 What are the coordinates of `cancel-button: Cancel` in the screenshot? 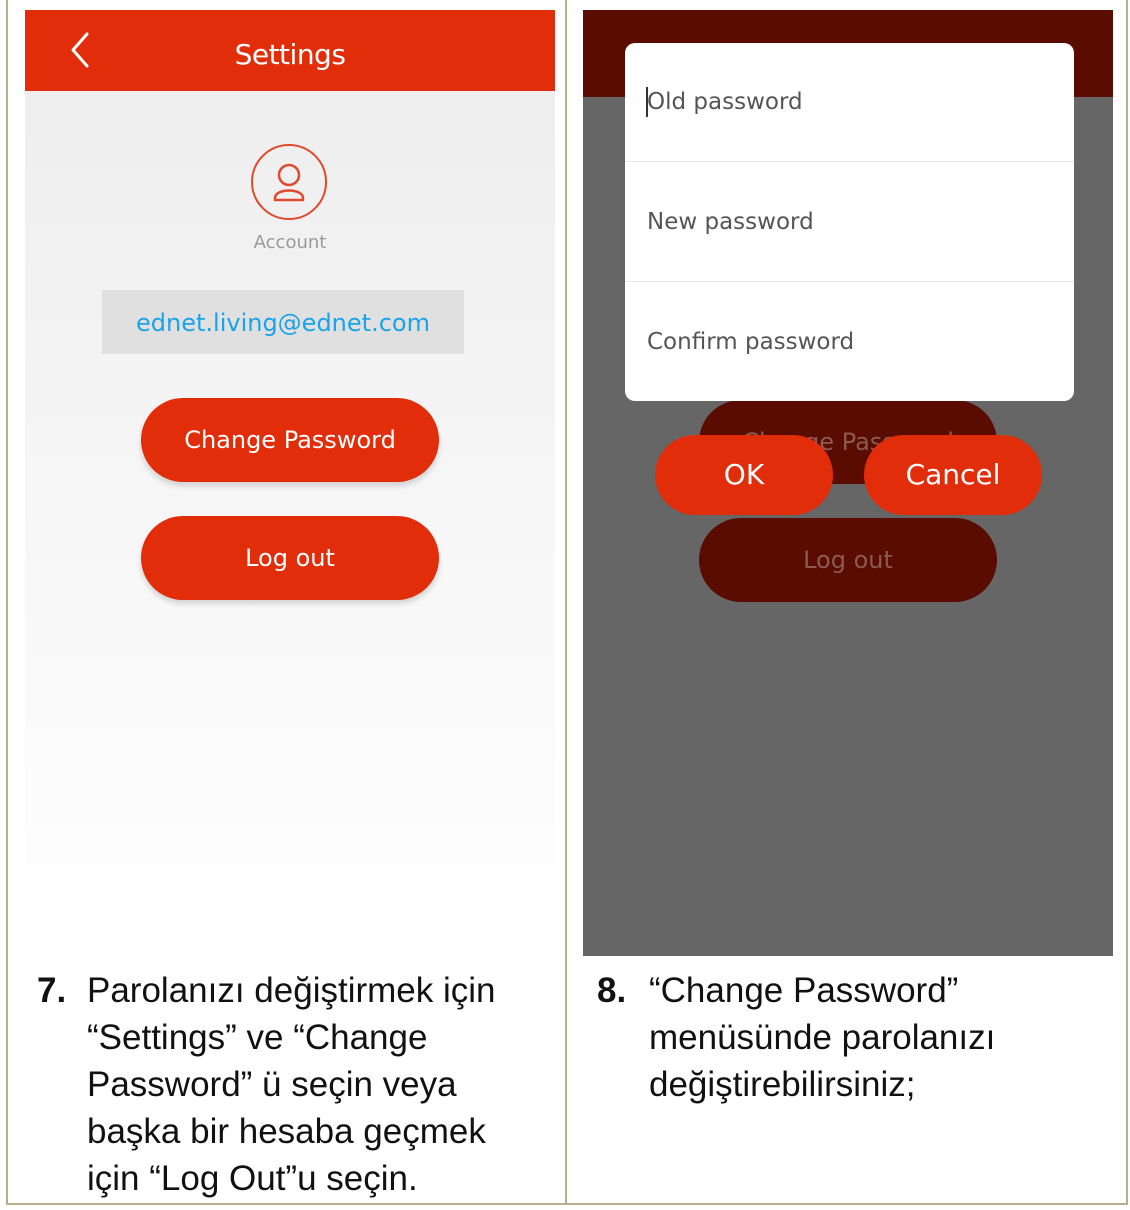 It's located at (953, 475).